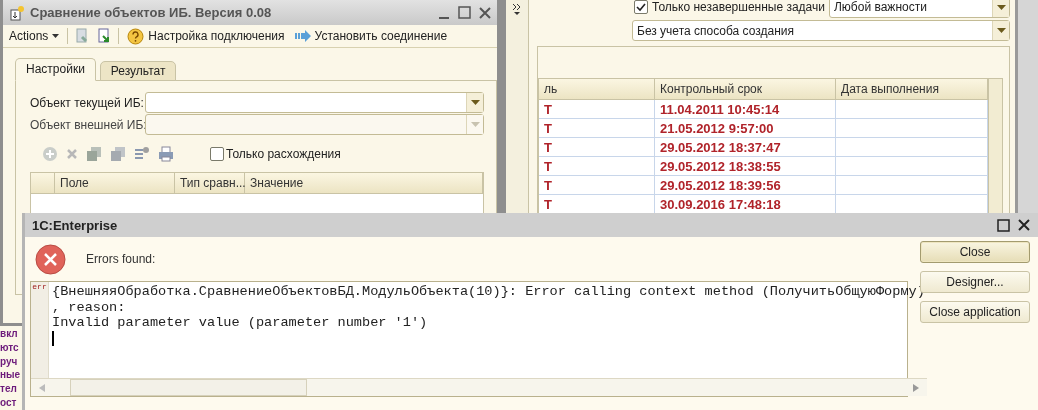 The image size is (1038, 410). I want to click on text-fragment: вкл, so click(9, 334).